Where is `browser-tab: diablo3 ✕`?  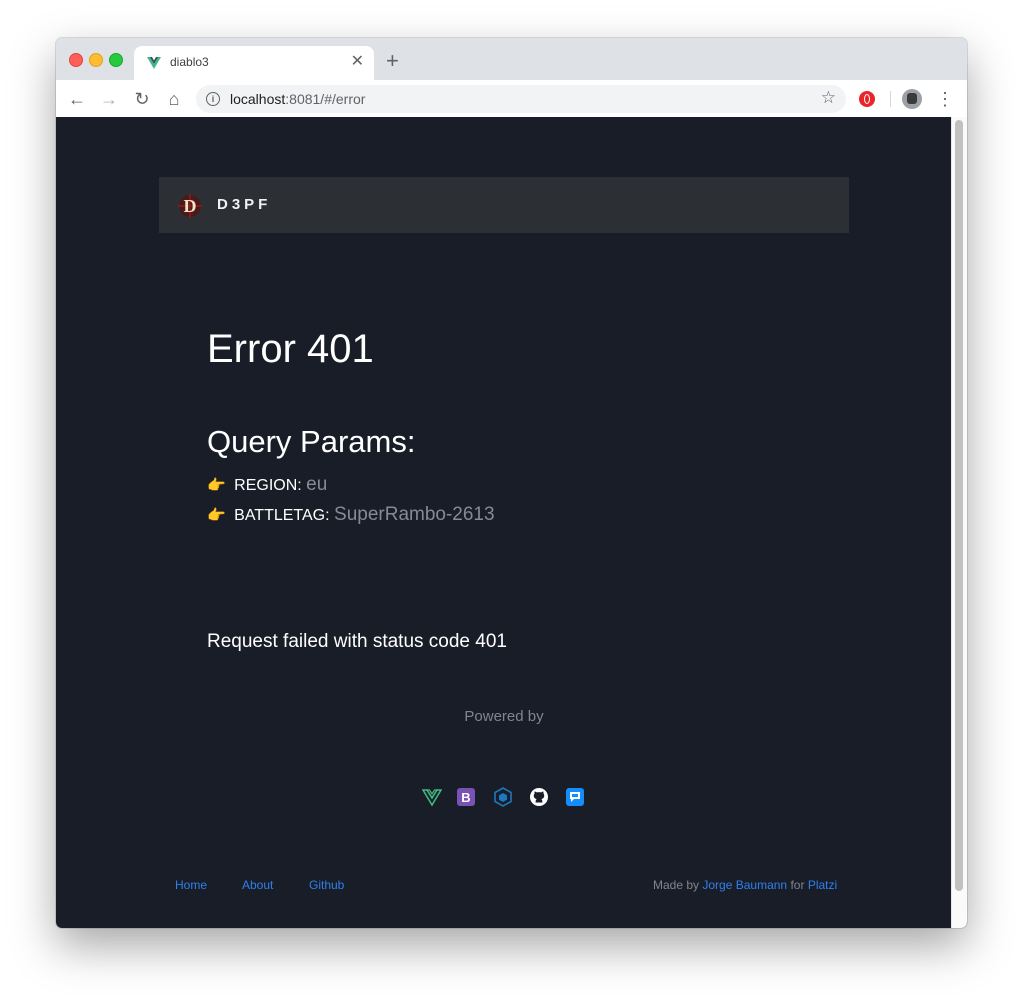
browser-tab: diablo3 ✕ is located at coordinates (254, 63).